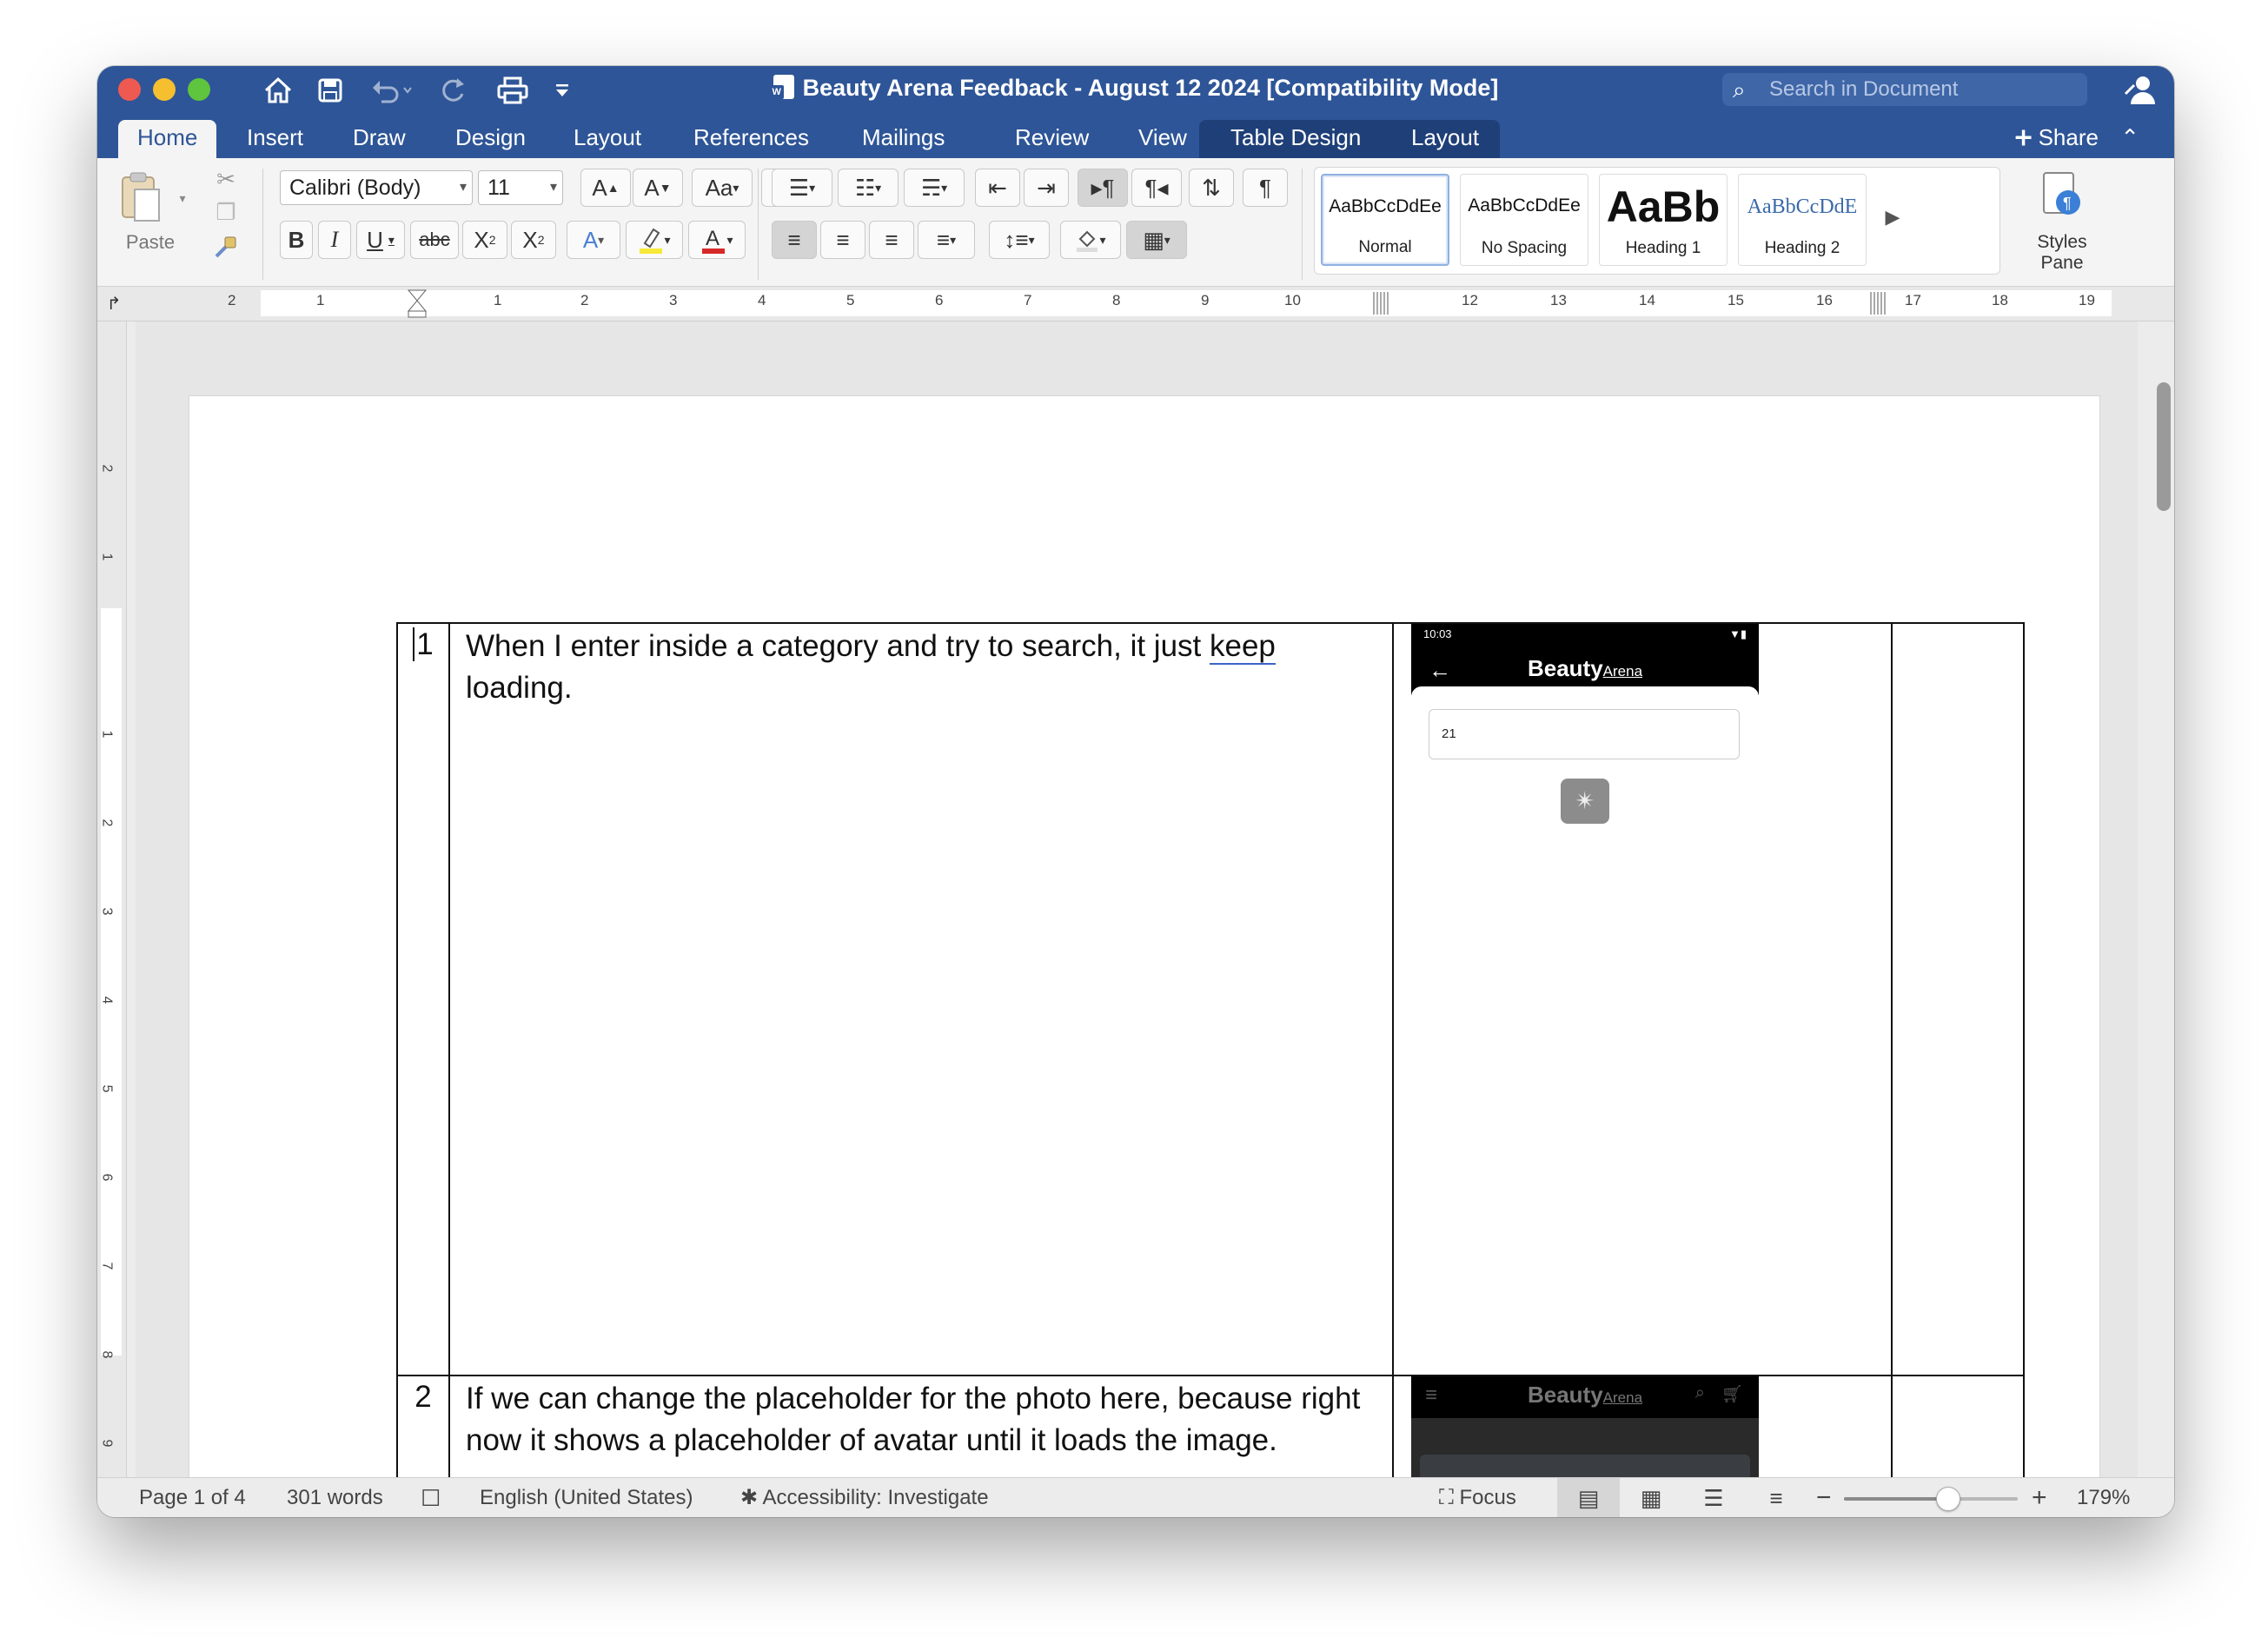  What do you see at coordinates (484, 240) in the screenshot?
I see `subscript-button: X2` at bounding box center [484, 240].